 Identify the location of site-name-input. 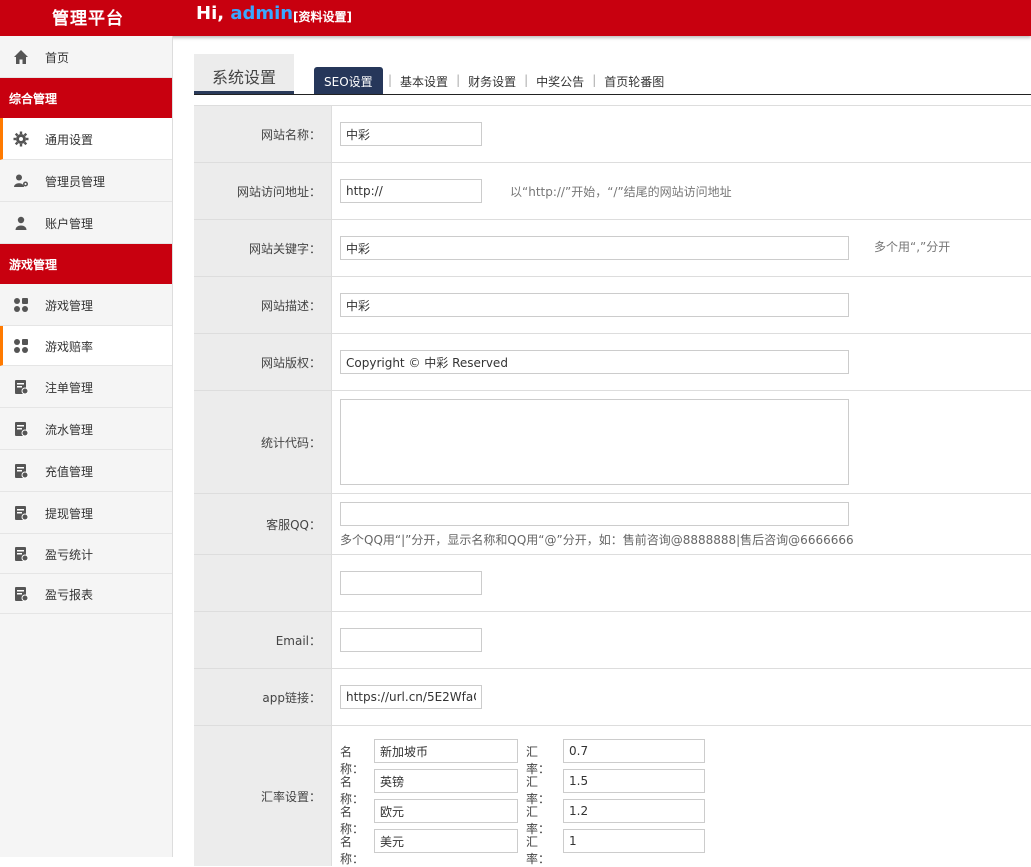
(411, 134).